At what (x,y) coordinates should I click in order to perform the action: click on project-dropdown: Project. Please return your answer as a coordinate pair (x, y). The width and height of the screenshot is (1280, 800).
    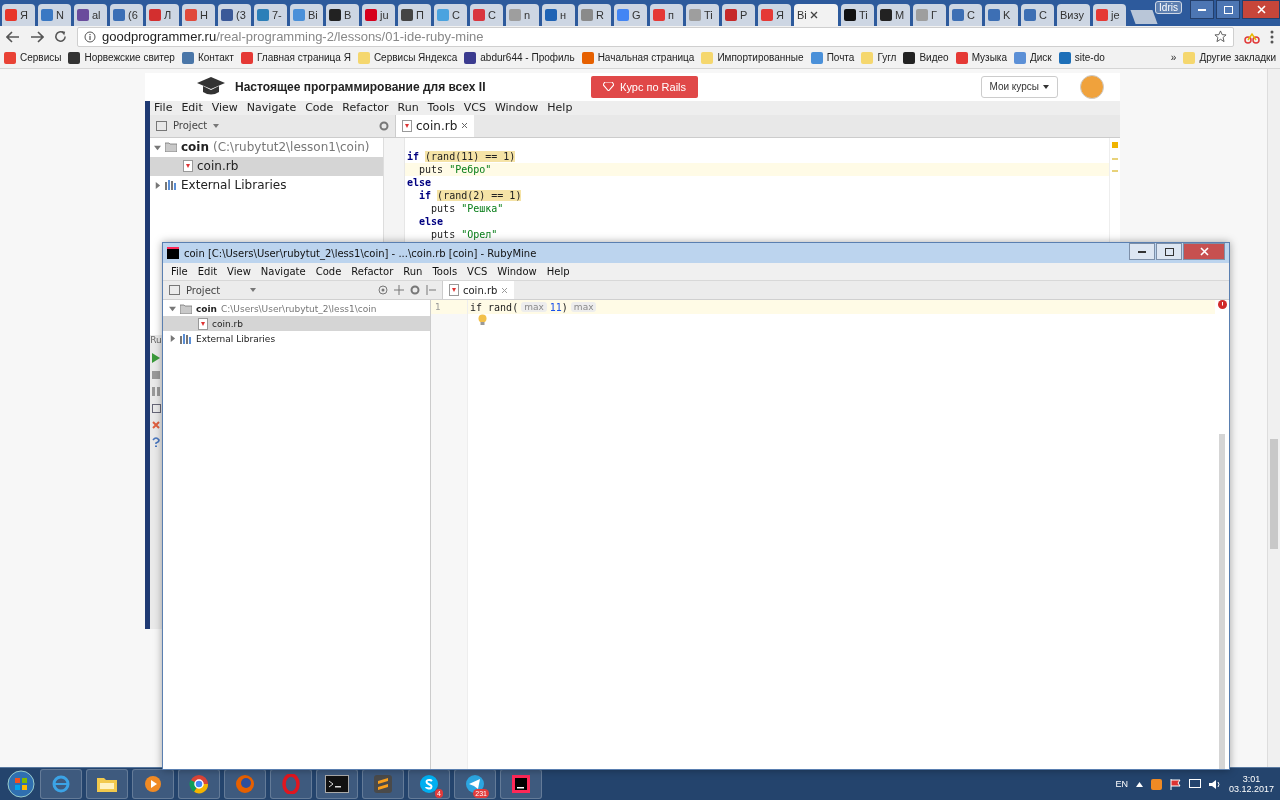
    Looking at the image, I should click on (190, 126).